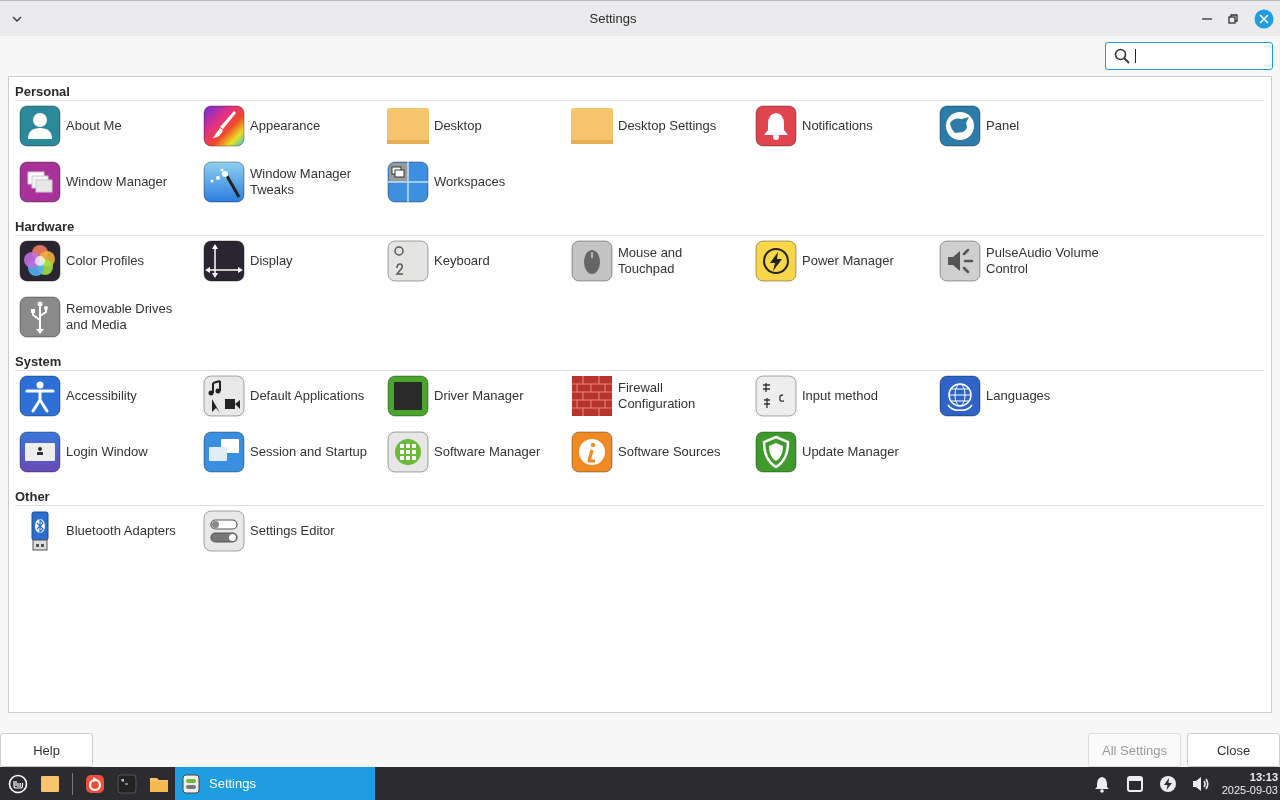 The height and width of the screenshot is (800, 1280). What do you see at coordinates (109, 531) in the screenshot?
I see `settings-item: Bluetooth Adapters` at bounding box center [109, 531].